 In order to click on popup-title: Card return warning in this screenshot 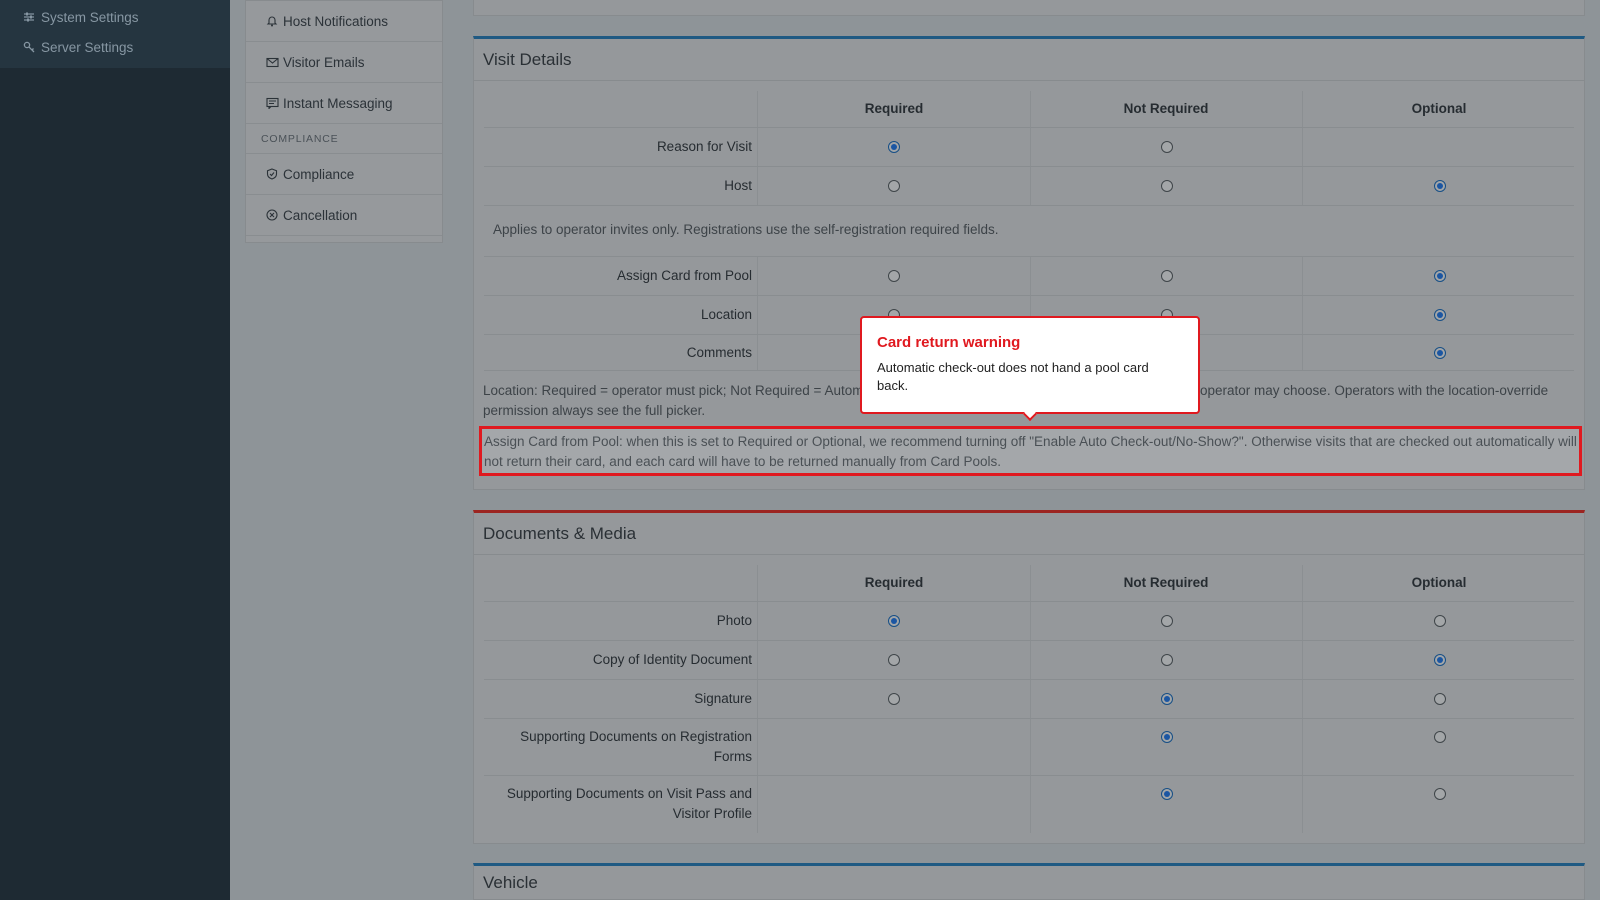, I will do `click(949, 342)`.